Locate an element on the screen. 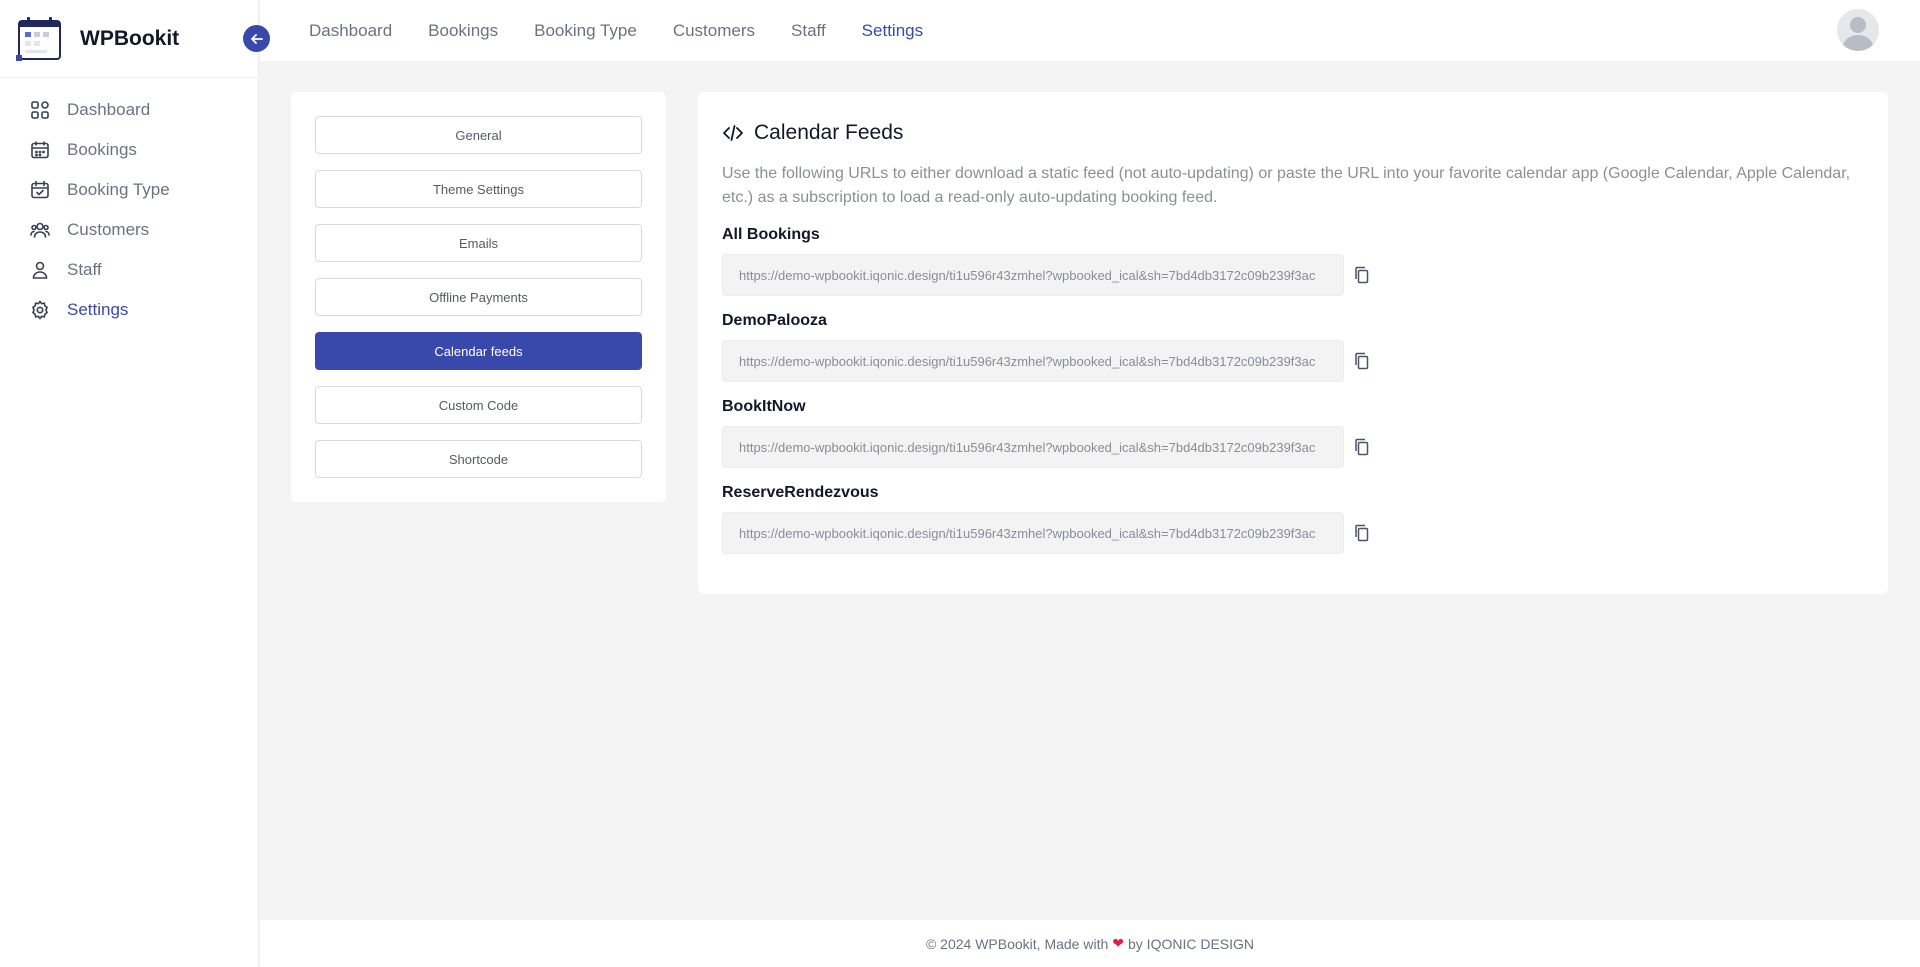 The image size is (1920, 967). feed-label: DemoPalooza is located at coordinates (774, 320).